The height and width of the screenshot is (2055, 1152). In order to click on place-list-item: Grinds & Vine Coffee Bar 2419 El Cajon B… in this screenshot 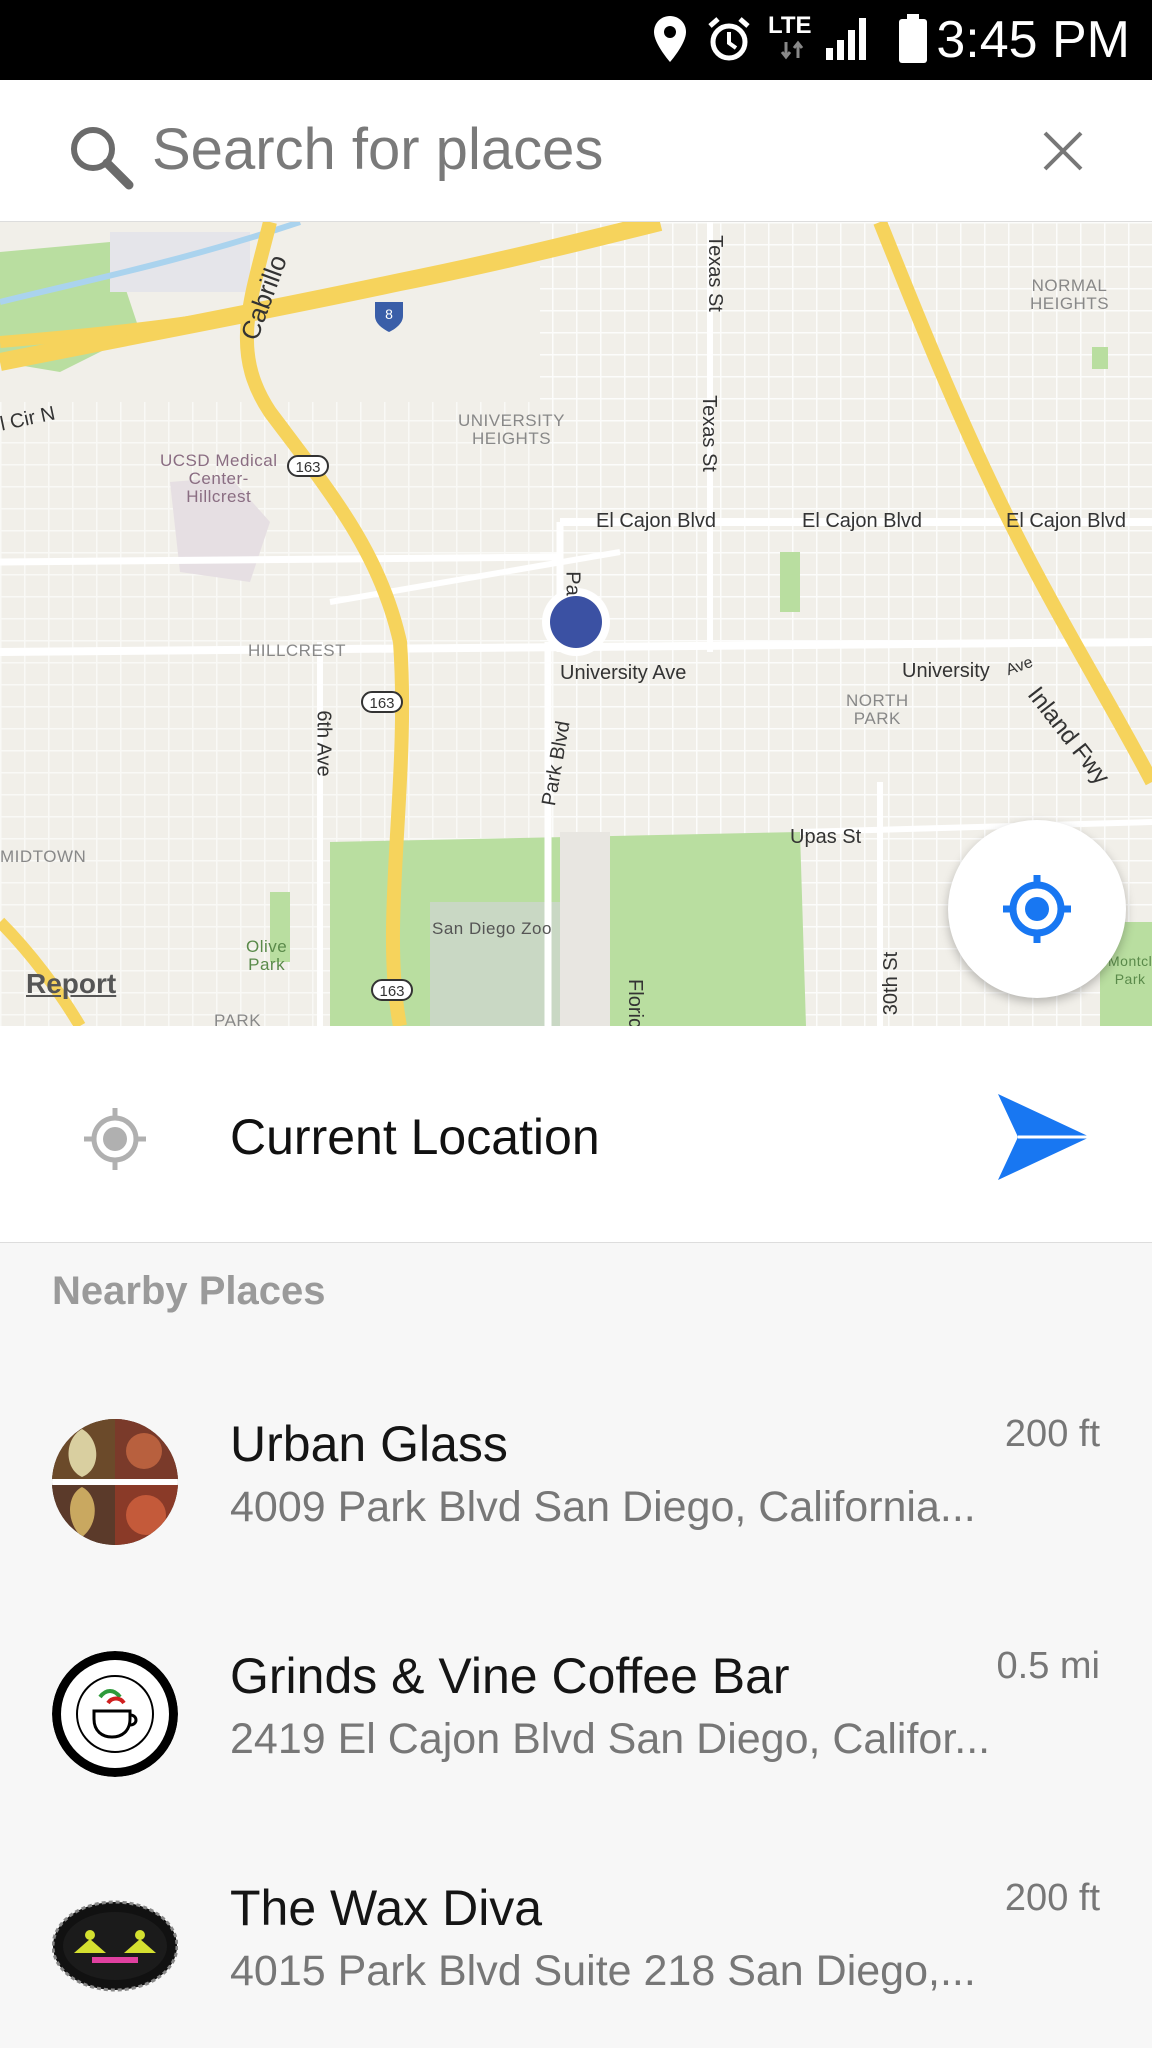, I will do `click(576, 1707)`.